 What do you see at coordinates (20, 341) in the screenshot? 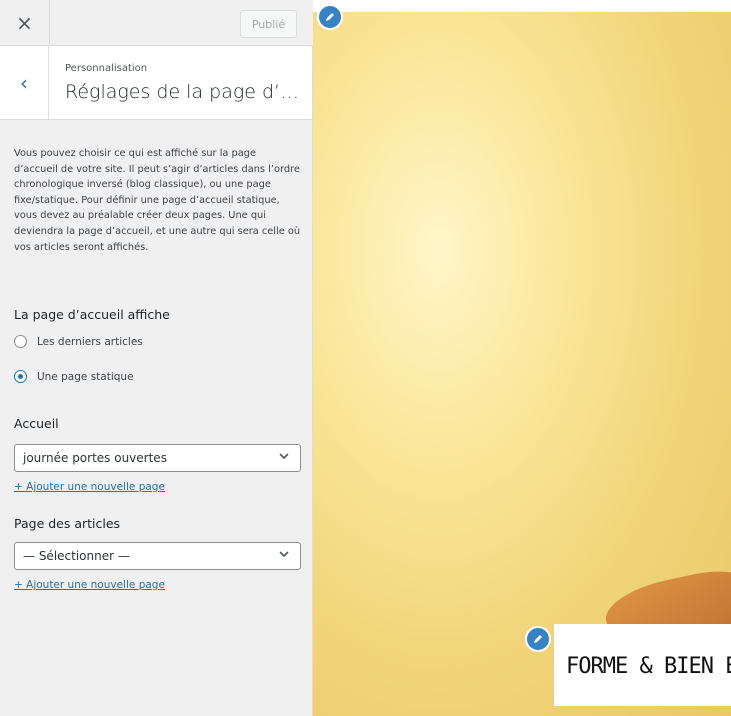
I see `radio-button` at bounding box center [20, 341].